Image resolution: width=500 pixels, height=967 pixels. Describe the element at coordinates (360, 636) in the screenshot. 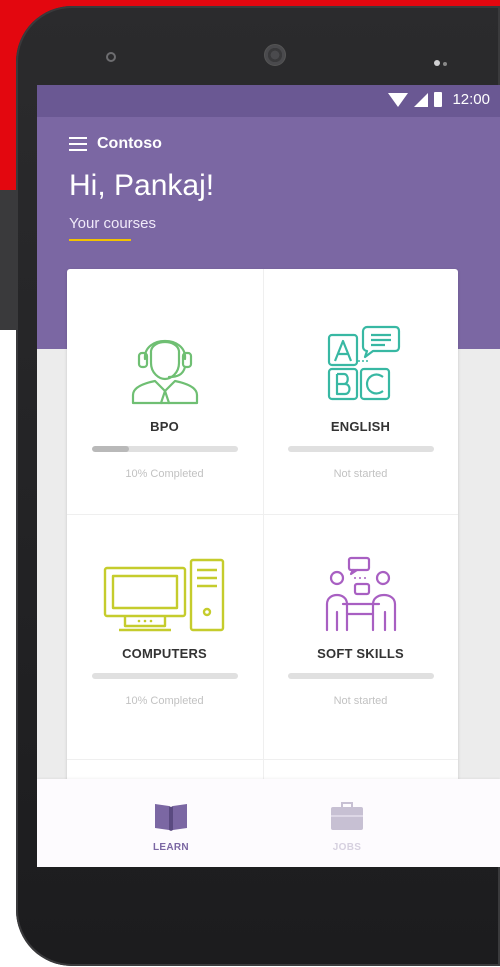

I see `course-tile-soft-skills: SOFT SKILLS Not started` at that location.